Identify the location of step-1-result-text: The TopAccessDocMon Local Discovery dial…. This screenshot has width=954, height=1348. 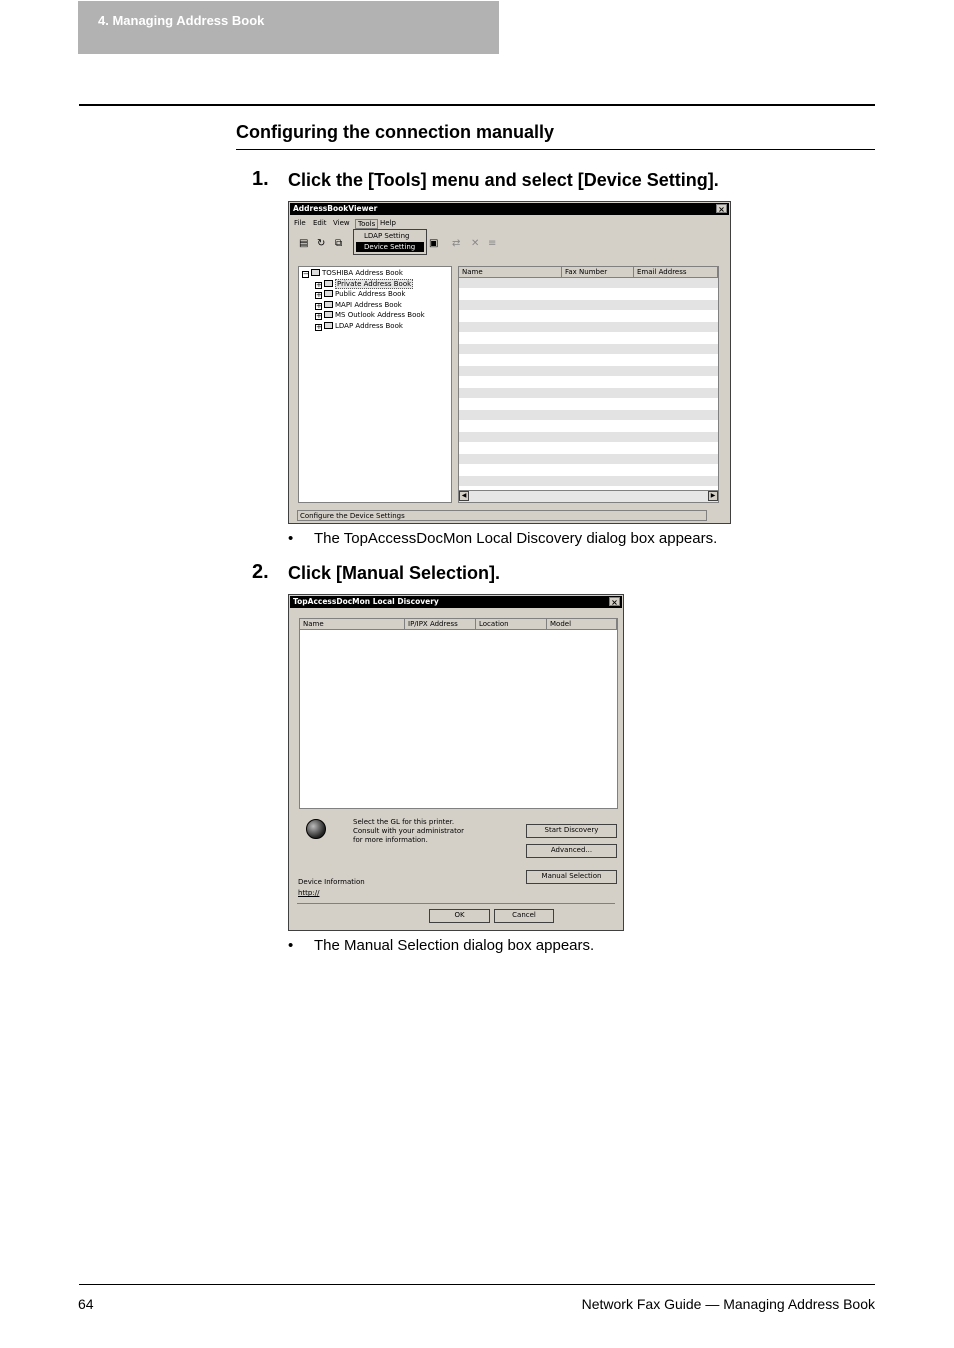
(516, 538).